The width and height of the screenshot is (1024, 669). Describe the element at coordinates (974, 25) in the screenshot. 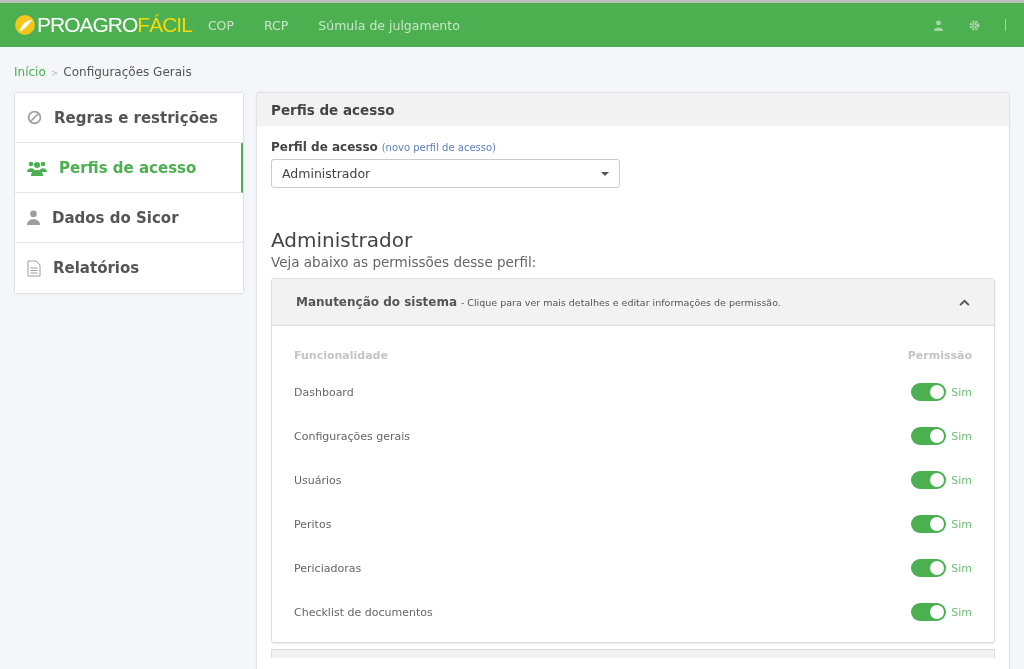

I see `settings-icon` at that location.